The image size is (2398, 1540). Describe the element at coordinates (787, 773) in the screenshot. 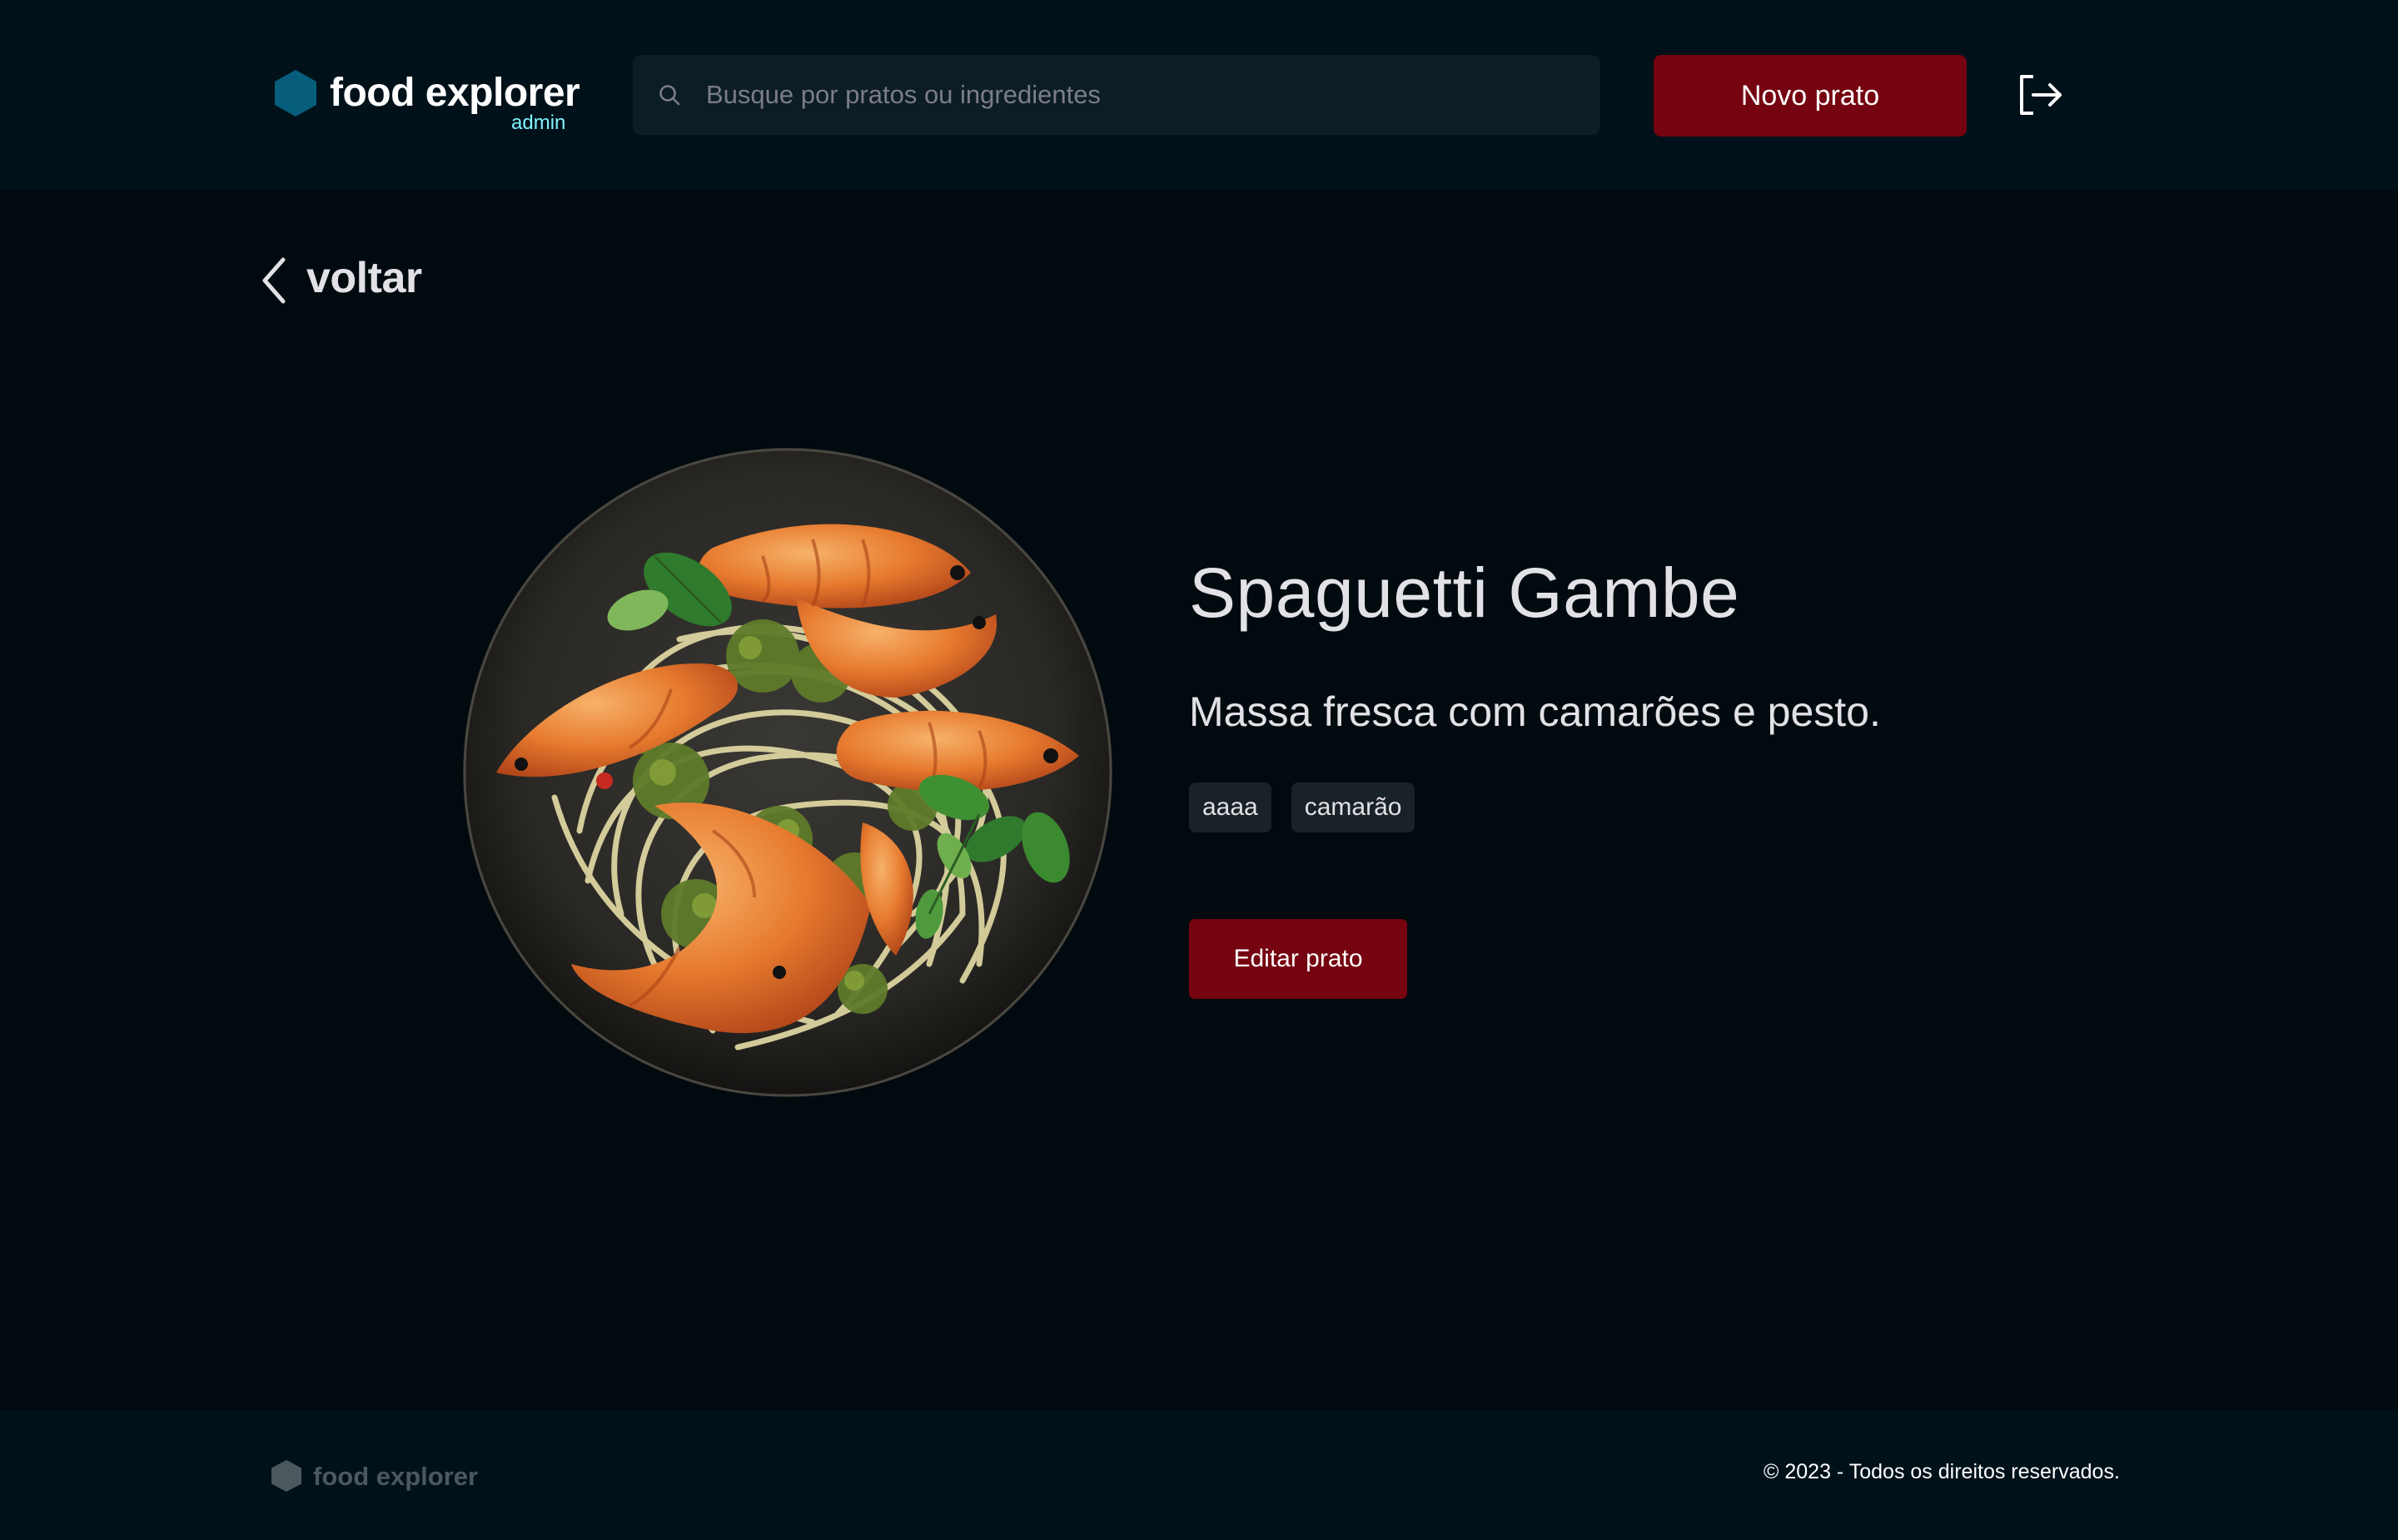

I see `dish-photo` at that location.